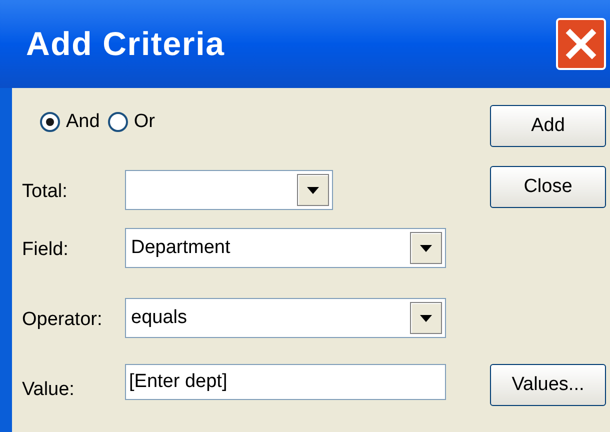  What do you see at coordinates (285, 318) in the screenshot?
I see `dropdown: equals` at bounding box center [285, 318].